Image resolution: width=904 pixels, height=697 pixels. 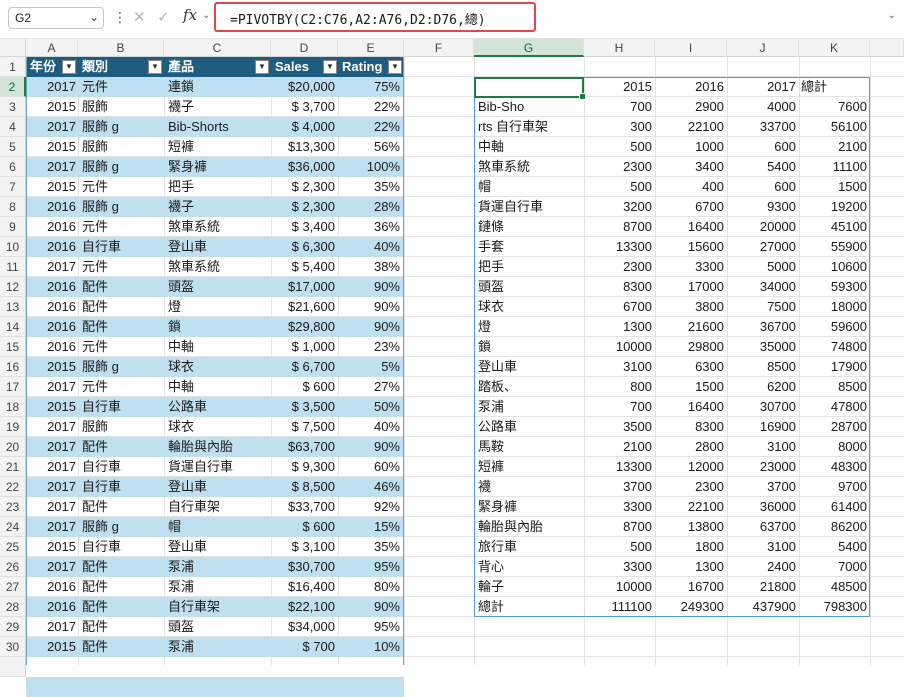 What do you see at coordinates (120, 17) in the screenshot?
I see `more-options-icon: ⋮` at bounding box center [120, 17].